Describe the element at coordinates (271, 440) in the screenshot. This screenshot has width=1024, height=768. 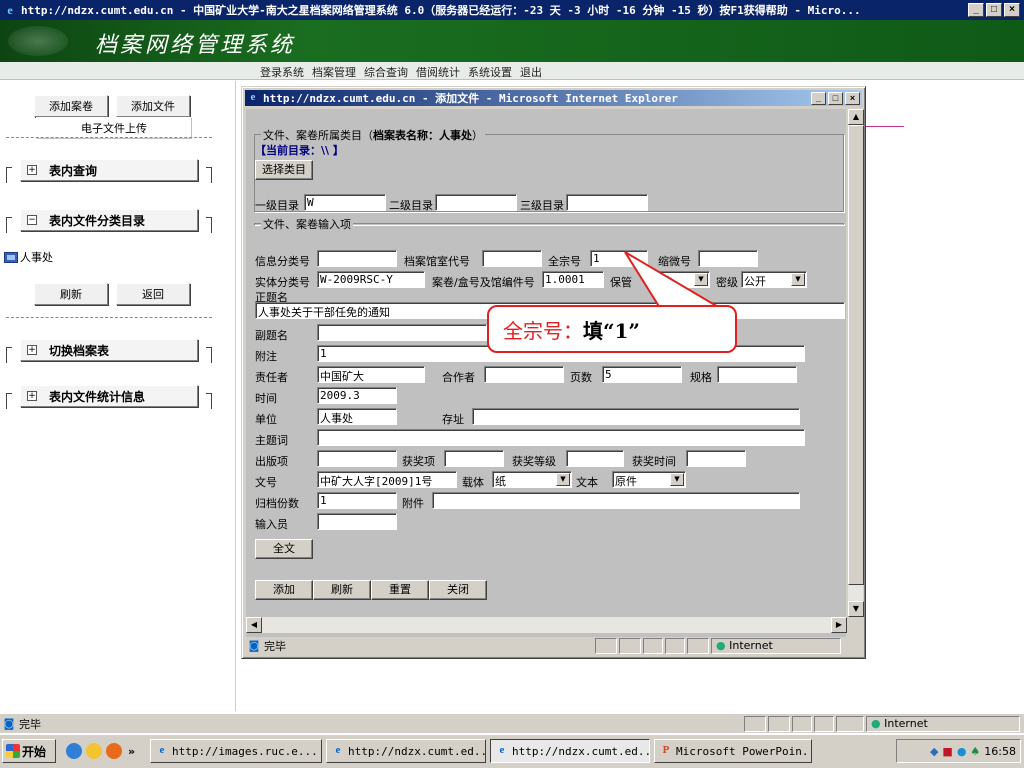
I see `subject-label: 主题词` at that location.